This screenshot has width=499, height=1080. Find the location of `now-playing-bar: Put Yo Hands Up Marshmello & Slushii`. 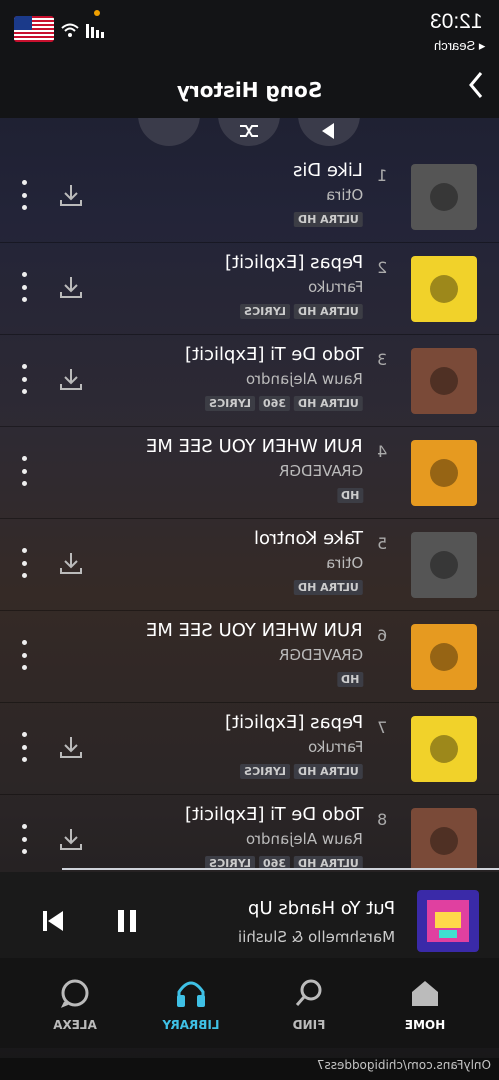

now-playing-bar: Put Yo Hands Up Marshmello & Slushii is located at coordinates (249, 915).